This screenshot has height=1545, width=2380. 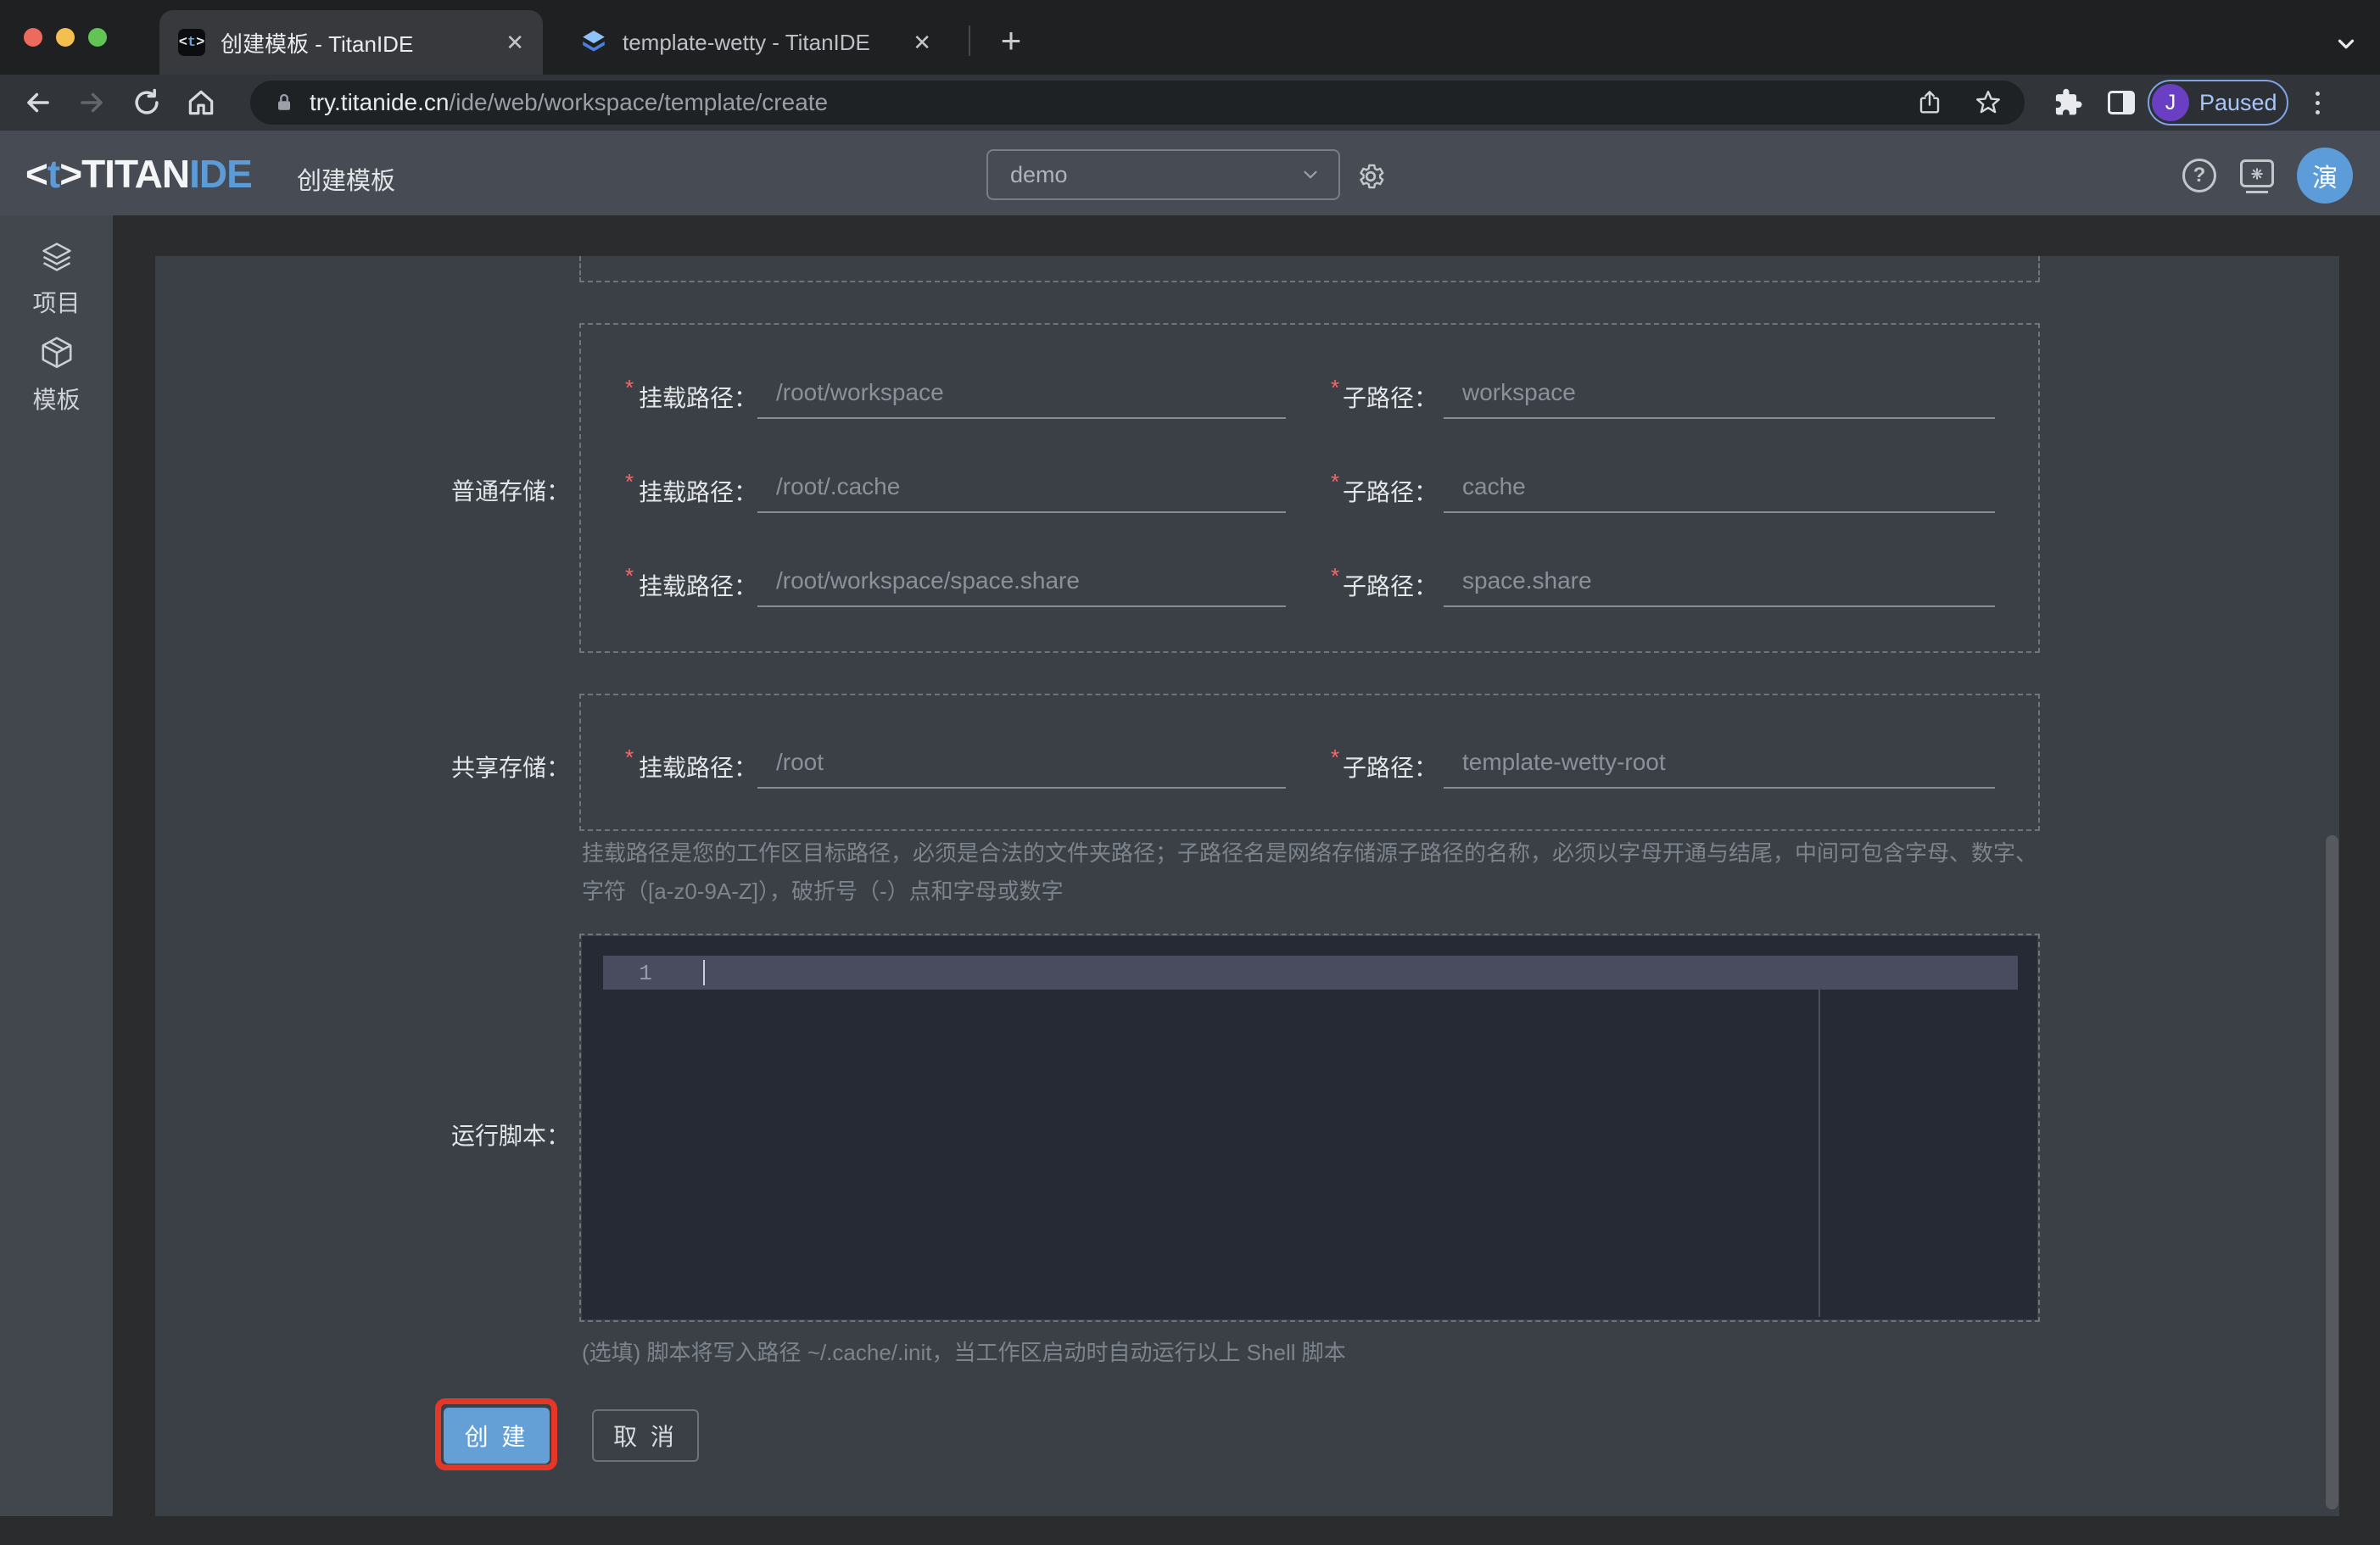 I want to click on workspace-select-value: demo, so click(x=1039, y=174).